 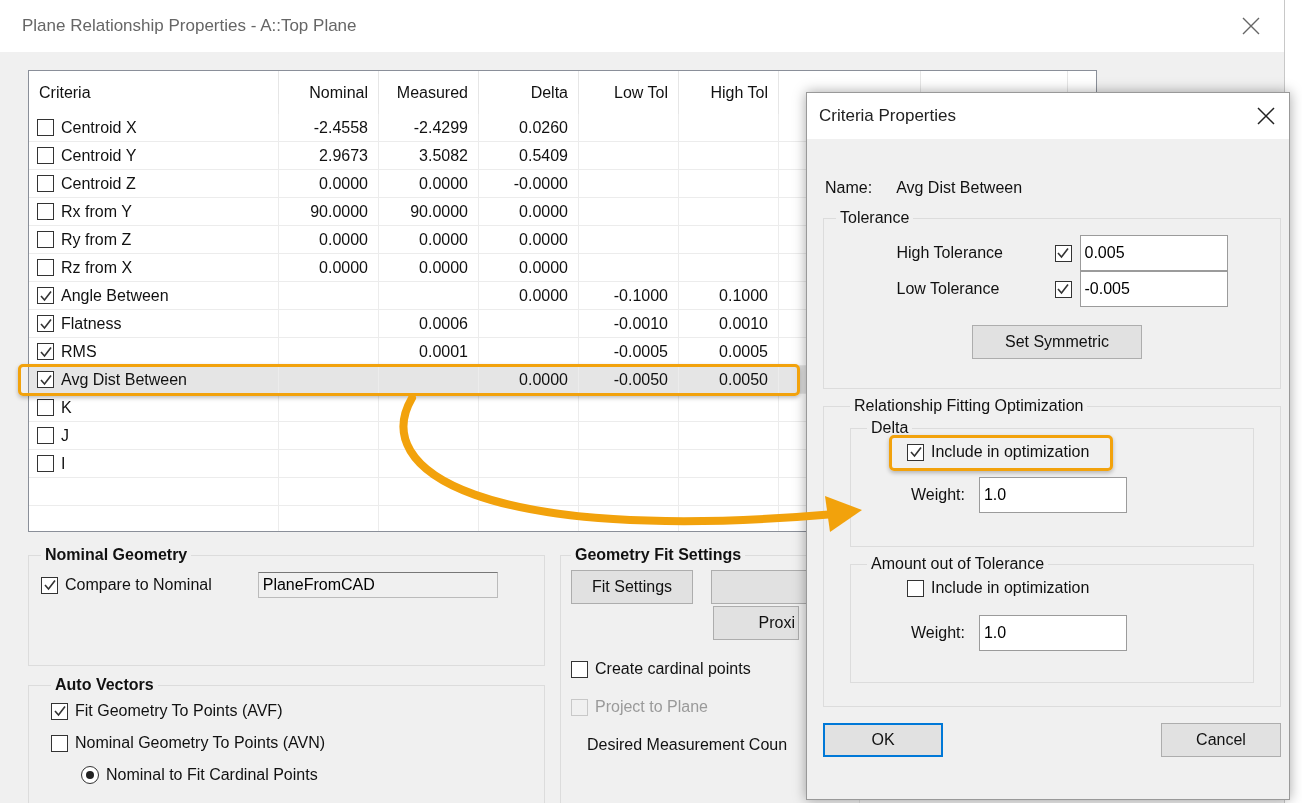 I want to click on column-header: High Tol, so click(x=729, y=92).